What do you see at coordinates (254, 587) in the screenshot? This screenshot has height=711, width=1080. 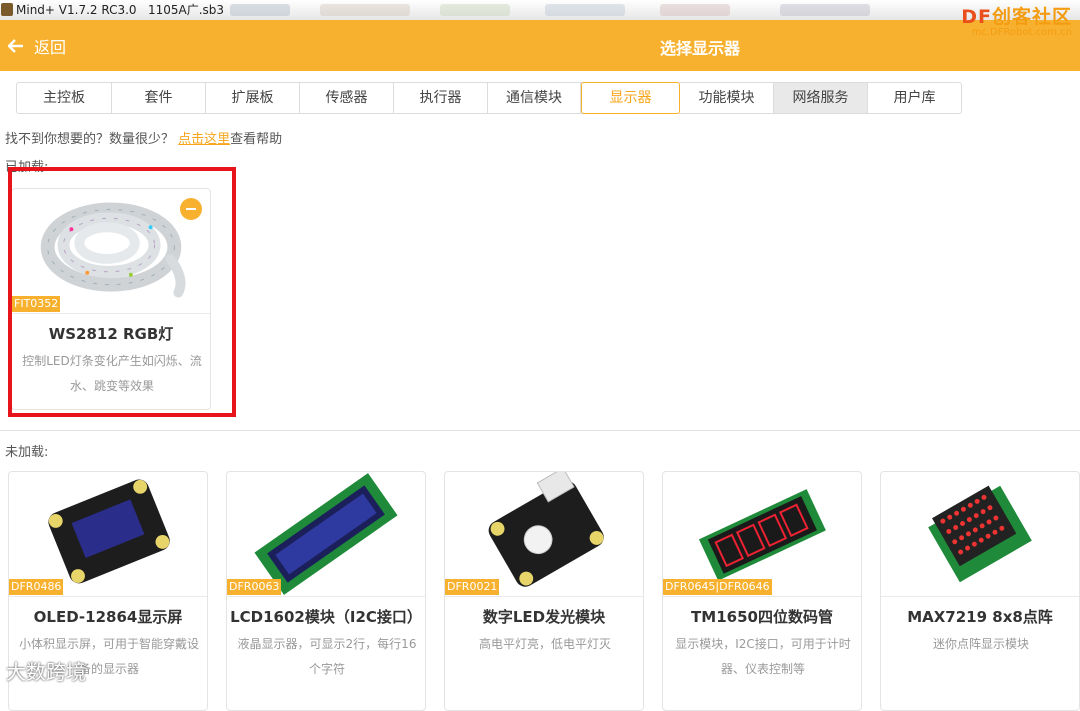 I see `sku-badge: DFR0063` at bounding box center [254, 587].